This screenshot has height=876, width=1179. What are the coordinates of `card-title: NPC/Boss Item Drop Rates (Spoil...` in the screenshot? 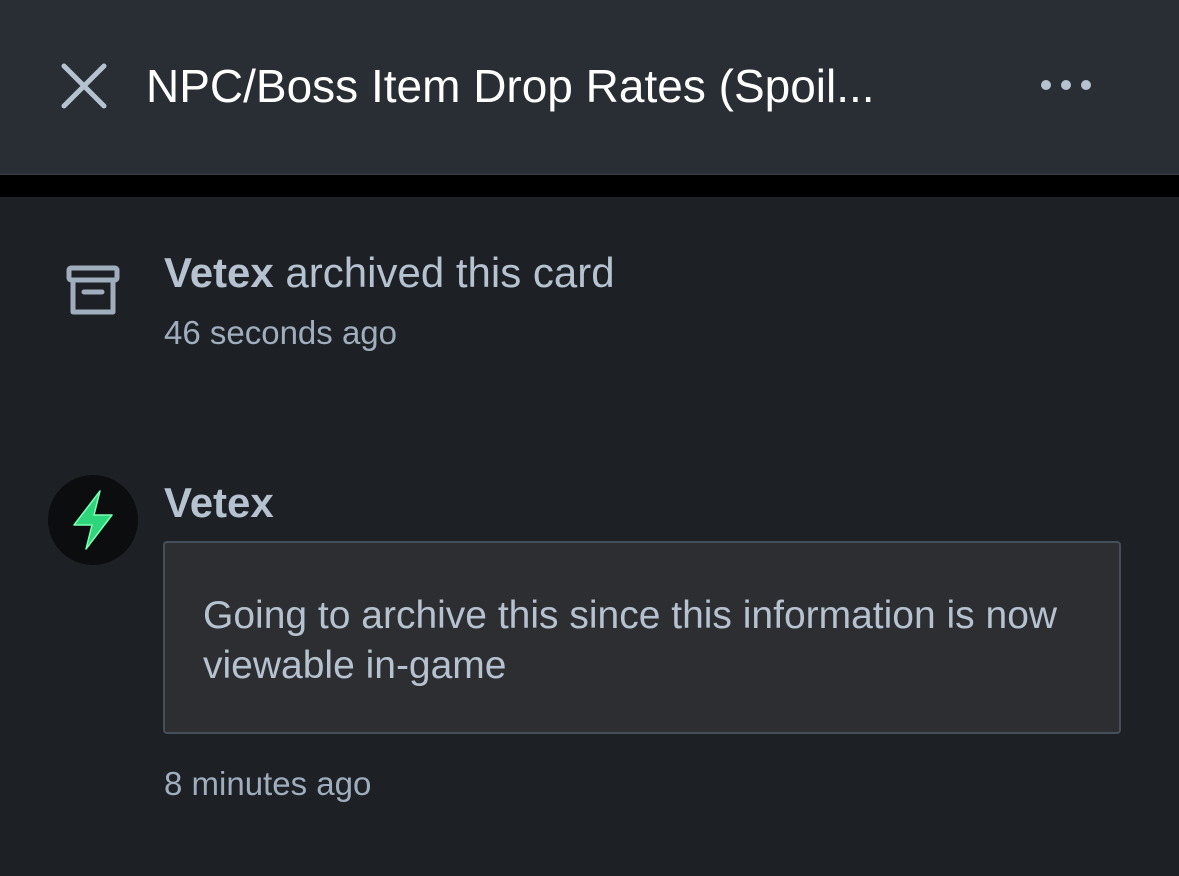 It's located at (510, 86).